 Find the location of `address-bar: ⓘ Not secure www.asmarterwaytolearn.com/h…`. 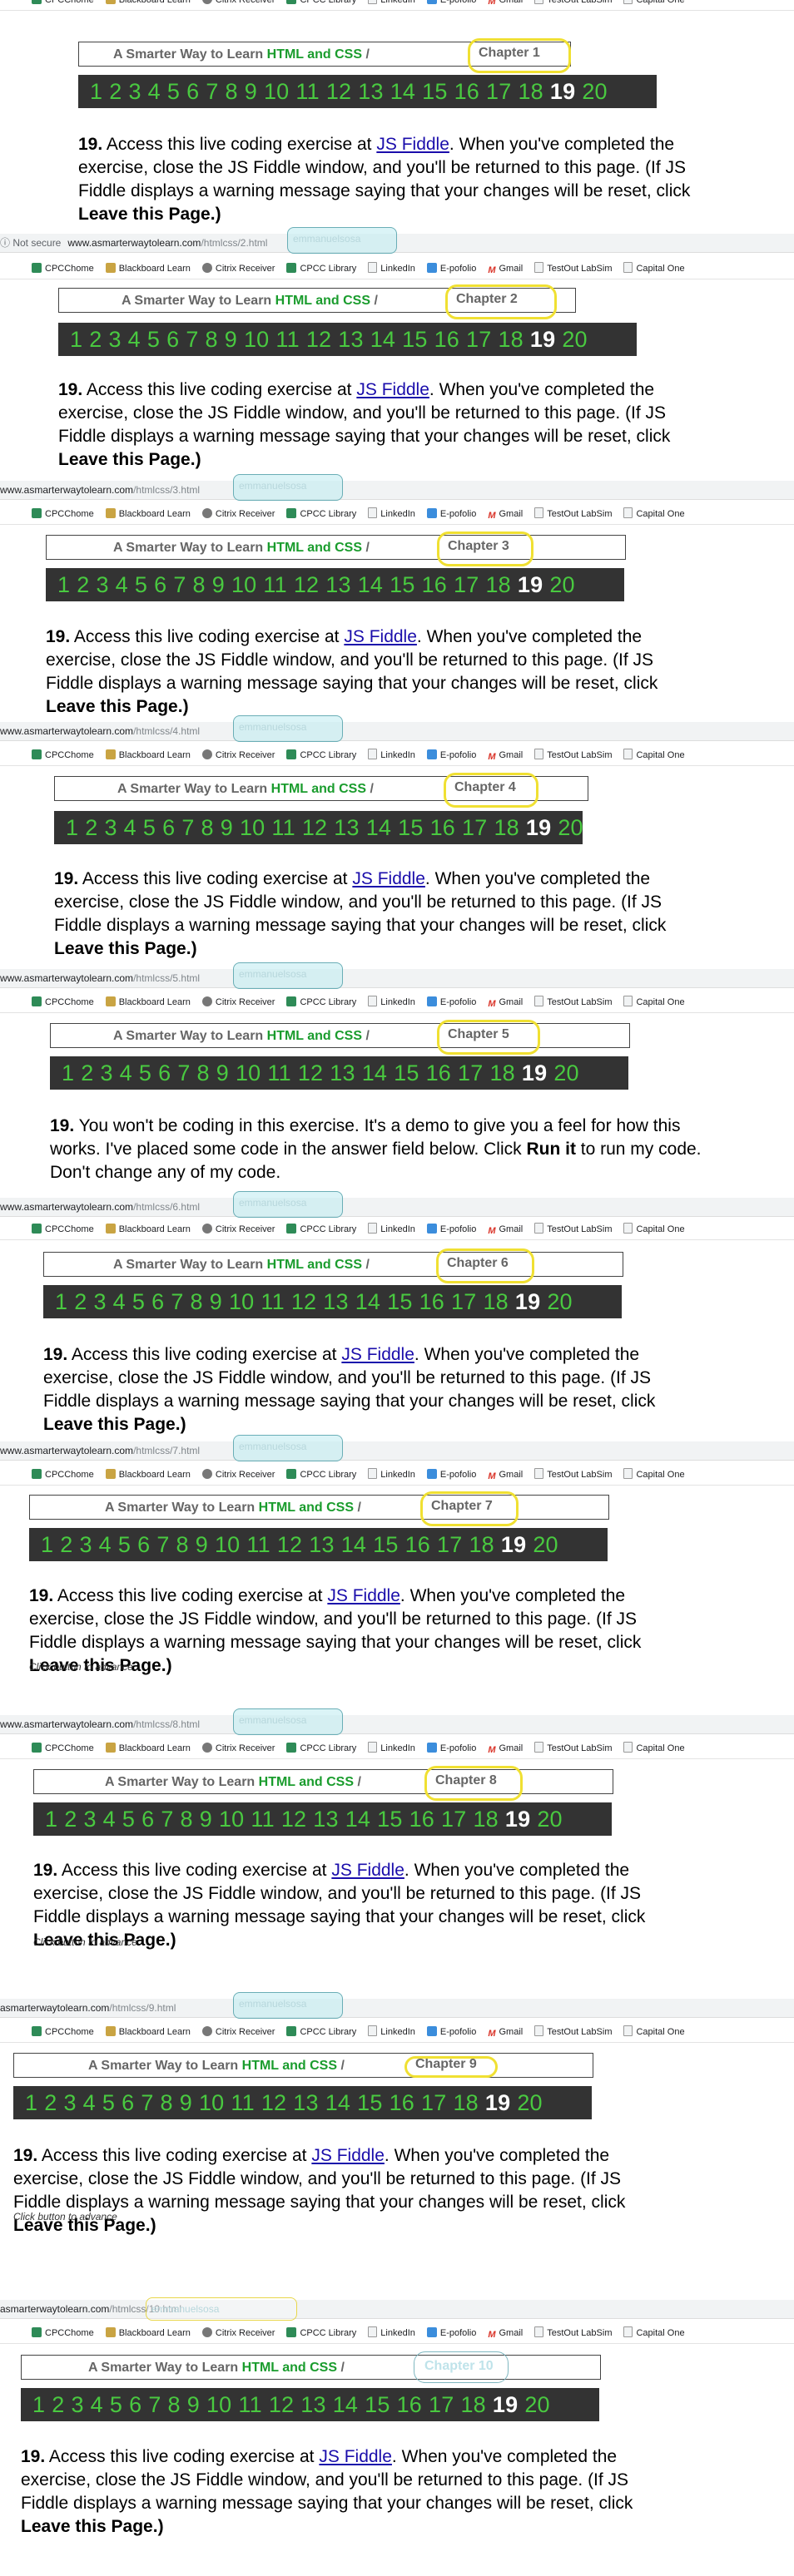

address-bar: ⓘ Not secure www.asmarterwaytolearn.com/h… is located at coordinates (397, 240).